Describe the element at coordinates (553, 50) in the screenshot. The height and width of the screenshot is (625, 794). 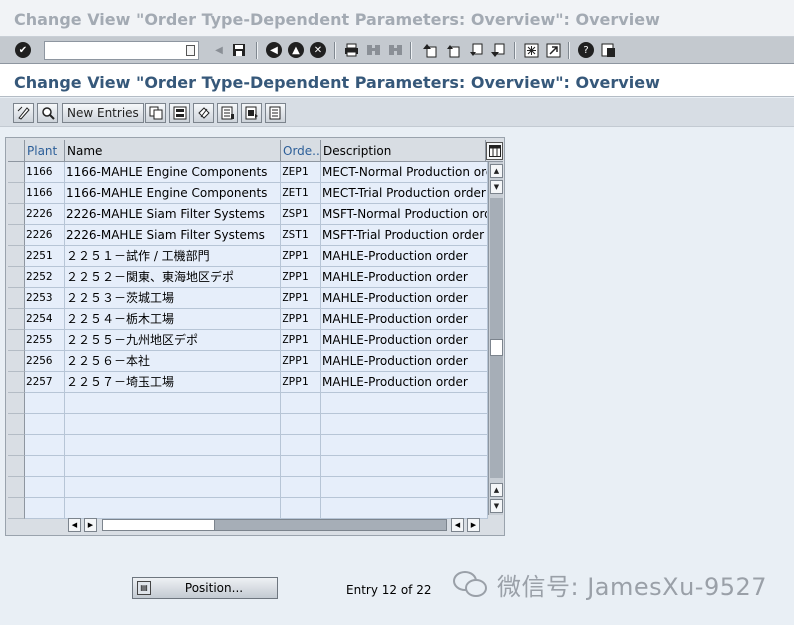
I see `shortcut-icon` at that location.